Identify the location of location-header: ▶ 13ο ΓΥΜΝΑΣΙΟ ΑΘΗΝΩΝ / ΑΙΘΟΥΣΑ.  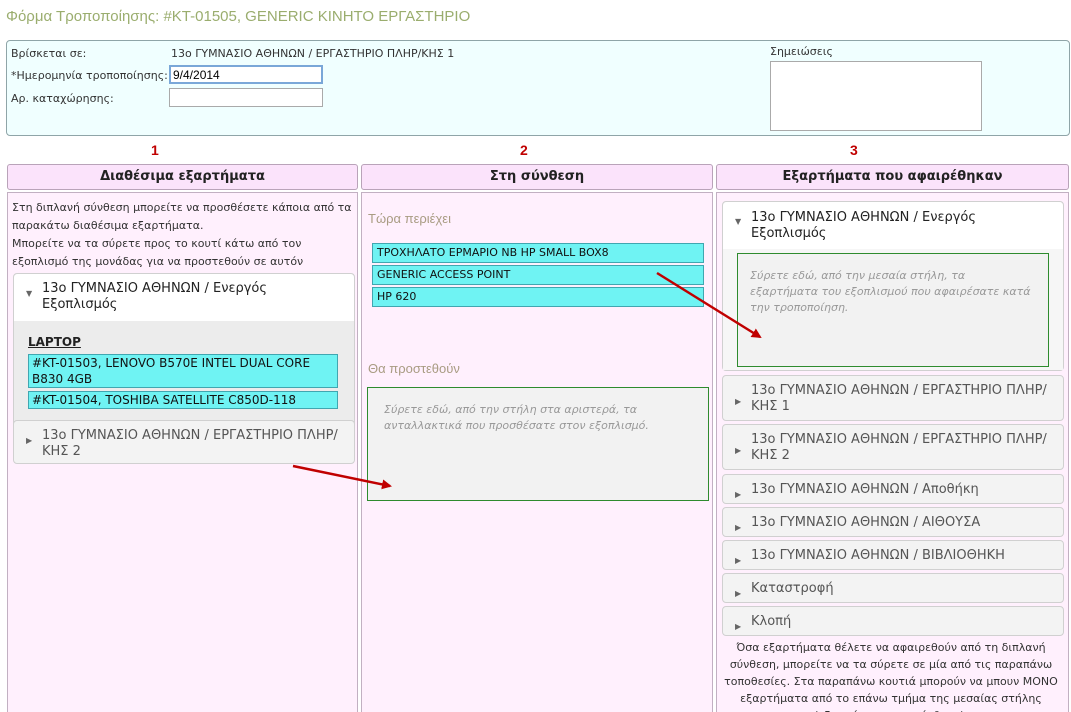
(893, 522).